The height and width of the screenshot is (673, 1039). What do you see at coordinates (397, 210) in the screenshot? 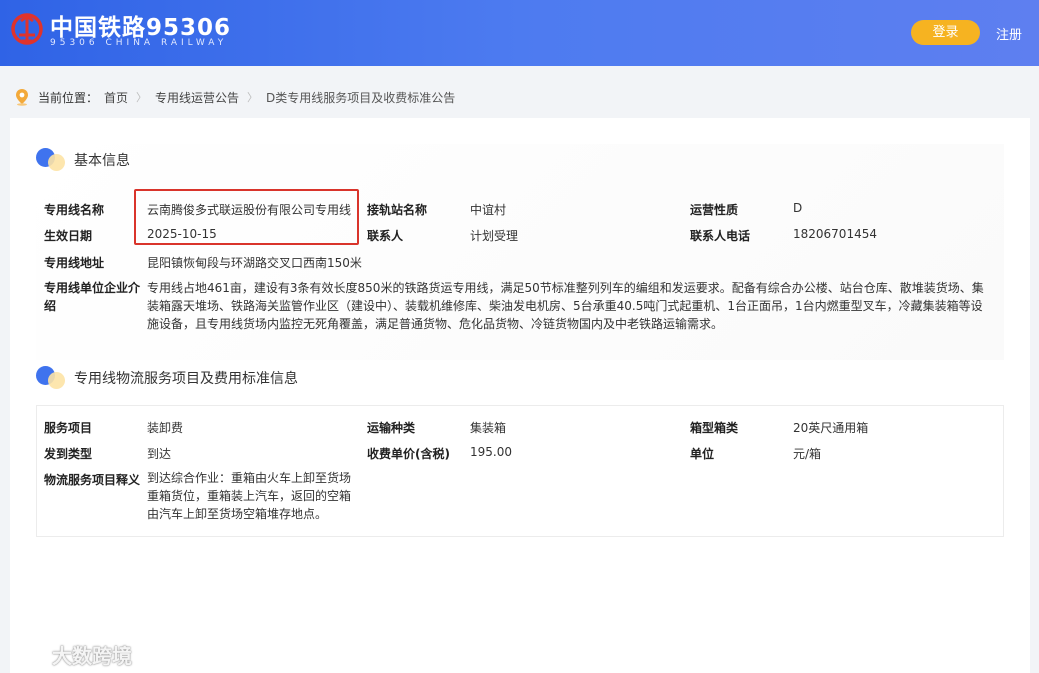
I see `station-label: 接轨站名称` at bounding box center [397, 210].